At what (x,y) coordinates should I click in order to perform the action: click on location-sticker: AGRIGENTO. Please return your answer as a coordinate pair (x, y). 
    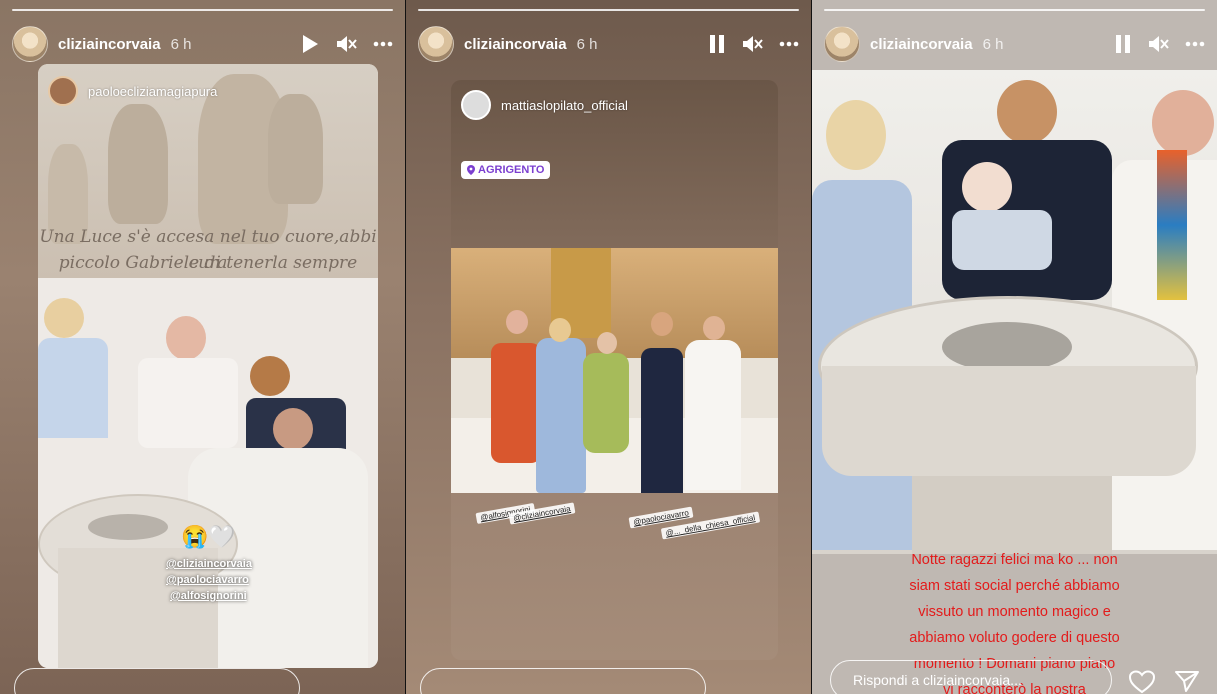
    Looking at the image, I should click on (506, 170).